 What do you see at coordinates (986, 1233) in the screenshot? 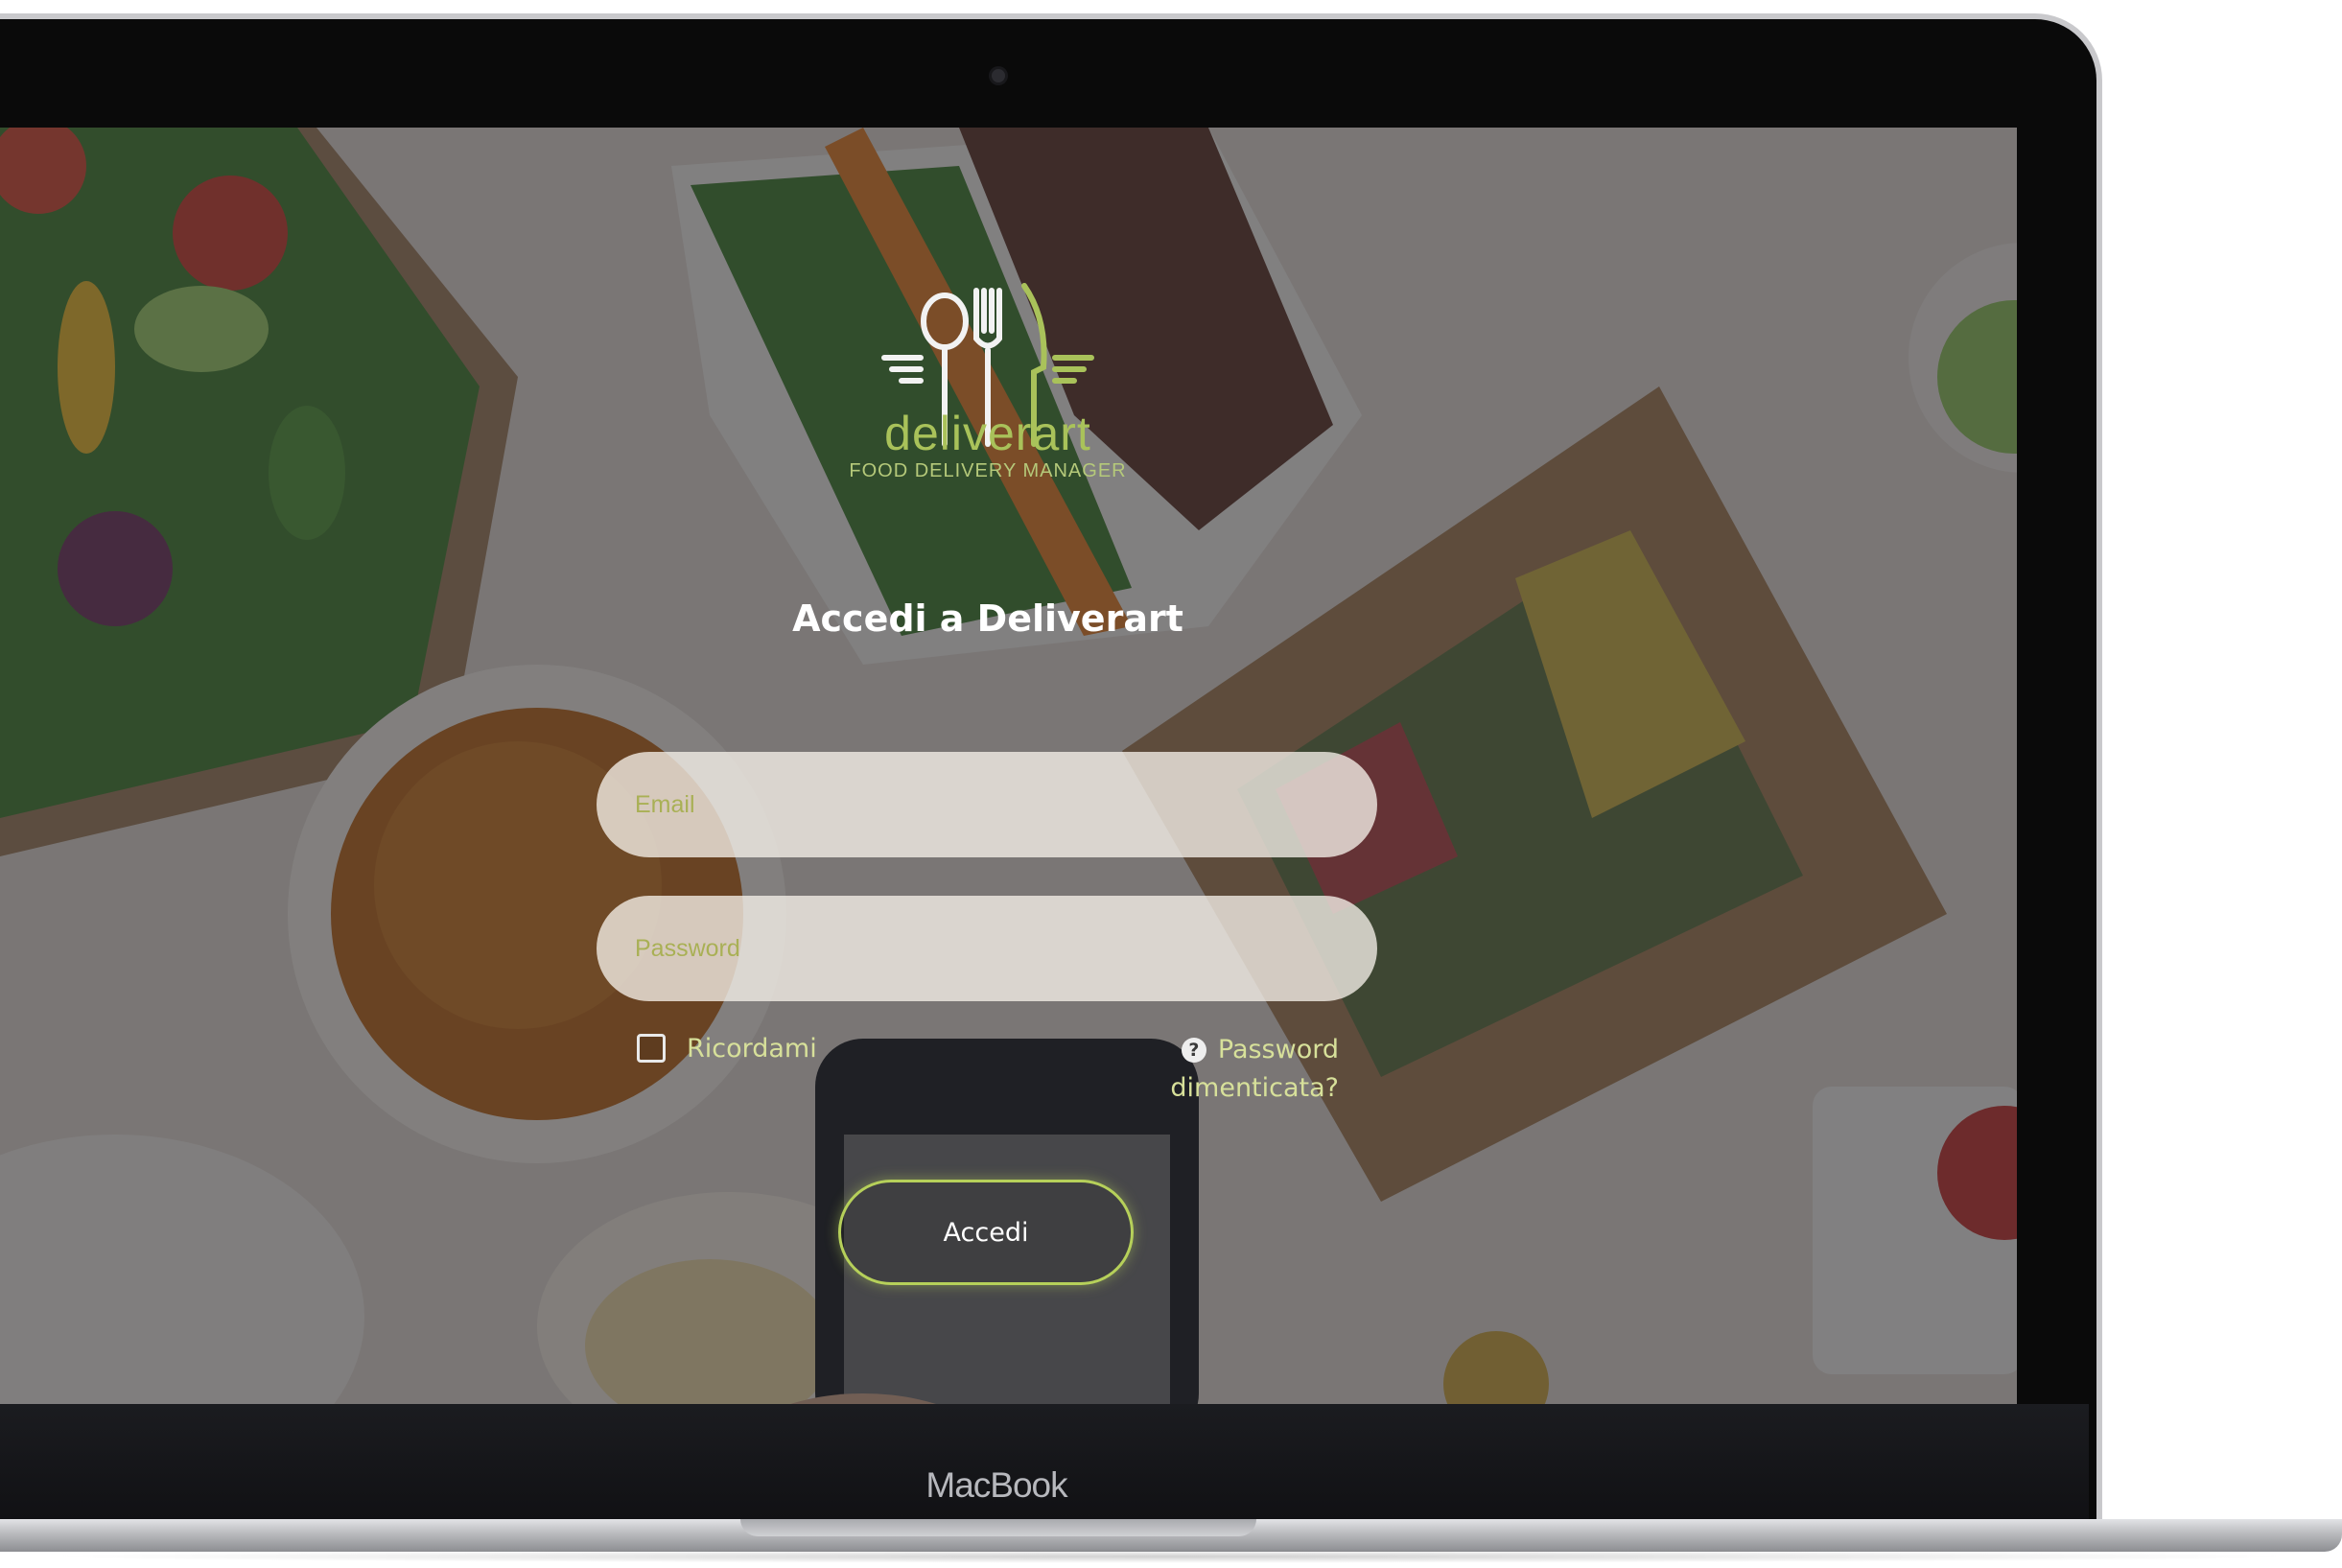
I see `login-button: Accedi` at bounding box center [986, 1233].